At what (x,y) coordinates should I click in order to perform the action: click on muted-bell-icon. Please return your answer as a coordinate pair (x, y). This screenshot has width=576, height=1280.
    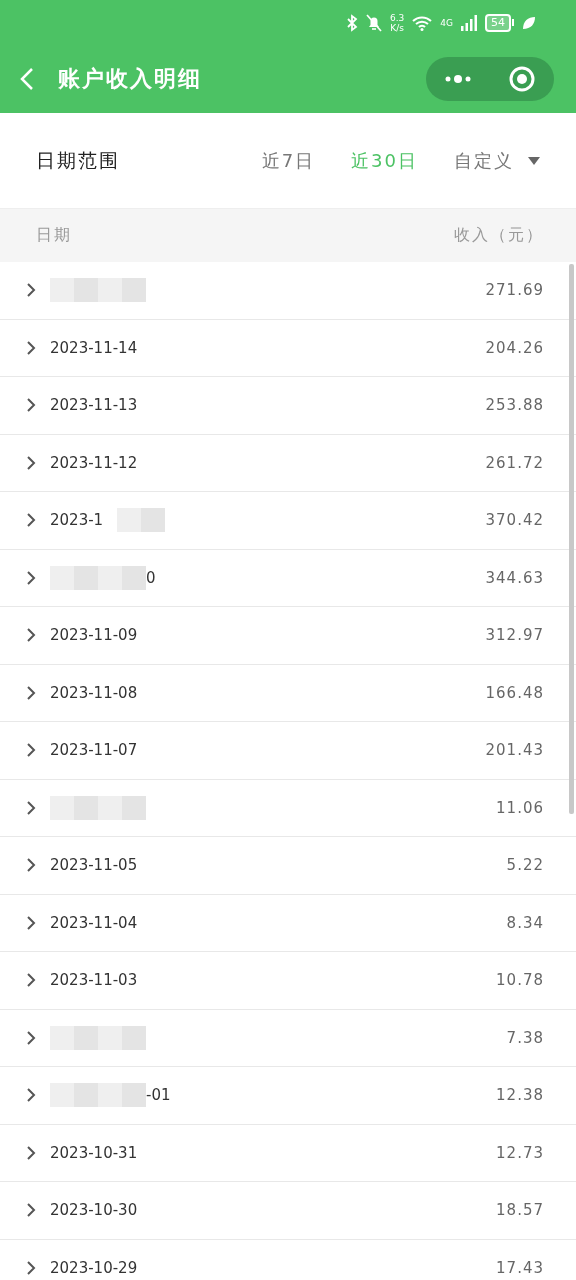
    Looking at the image, I should click on (373, 22).